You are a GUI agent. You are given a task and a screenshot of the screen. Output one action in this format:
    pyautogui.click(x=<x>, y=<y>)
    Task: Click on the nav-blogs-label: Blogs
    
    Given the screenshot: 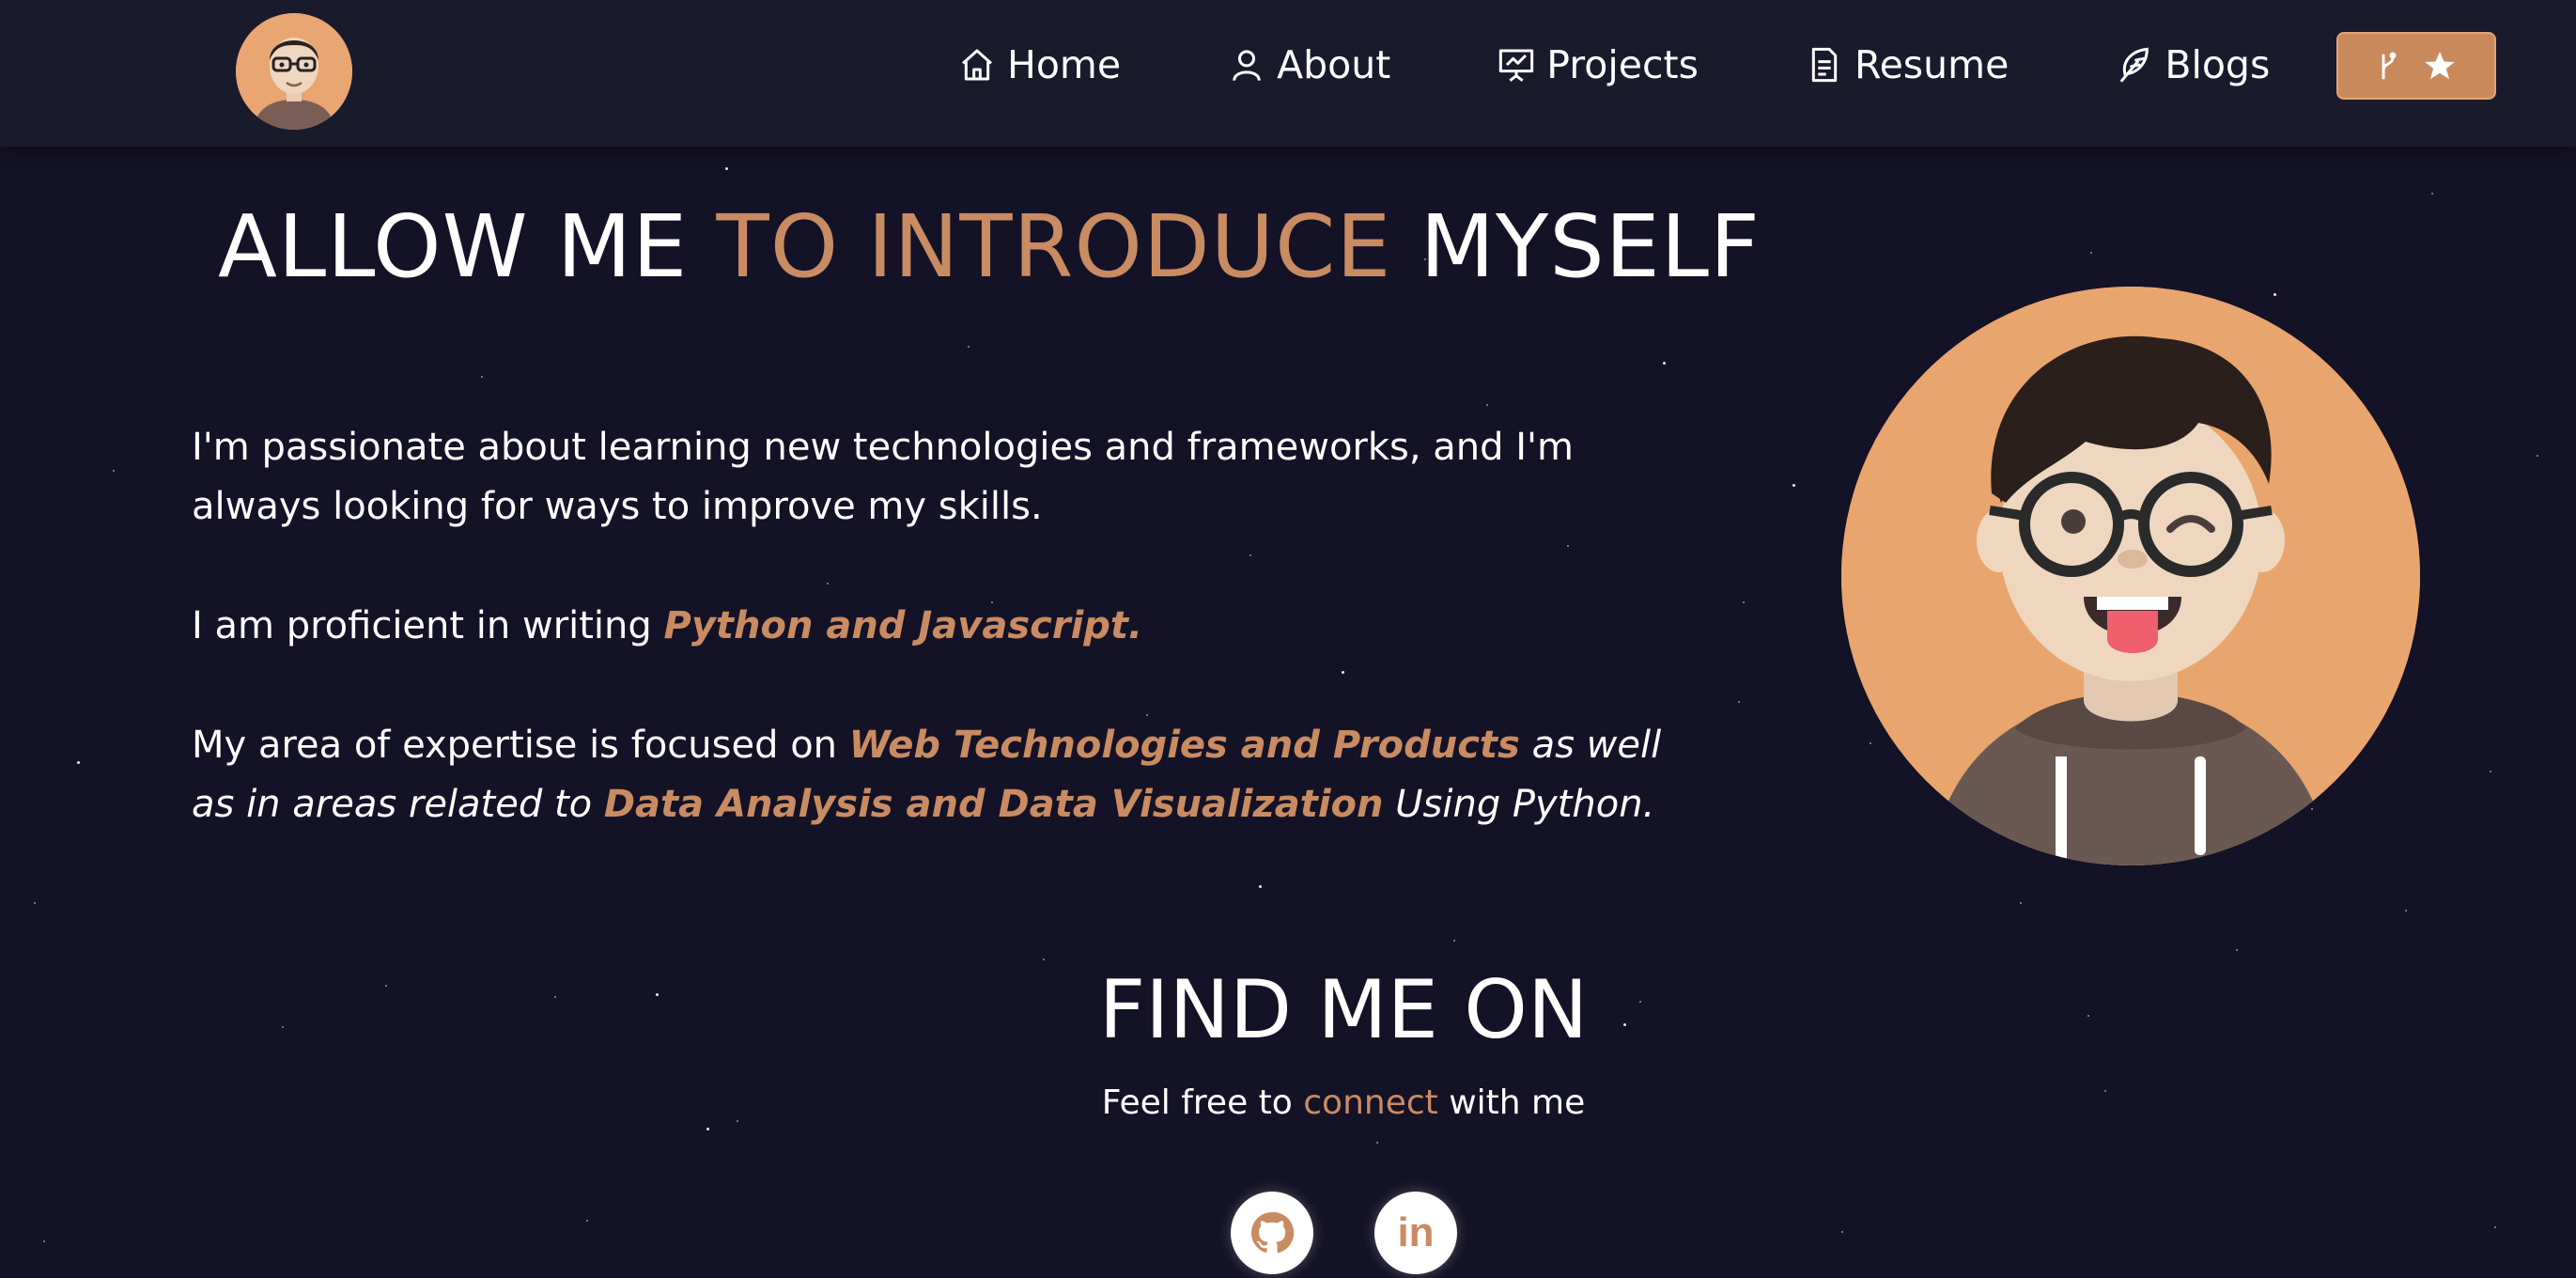 What is the action you would take?
    pyautogui.click(x=2218, y=64)
    